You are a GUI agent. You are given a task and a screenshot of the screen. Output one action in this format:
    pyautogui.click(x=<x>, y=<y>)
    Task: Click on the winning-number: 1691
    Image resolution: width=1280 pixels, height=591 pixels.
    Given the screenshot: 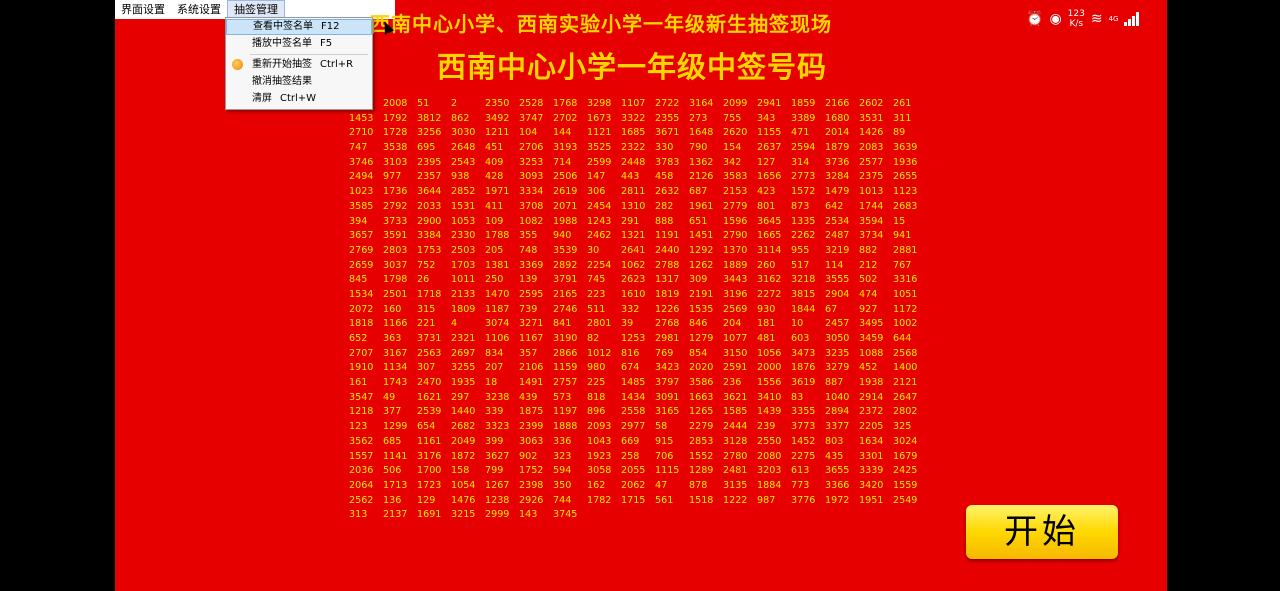 What is the action you would take?
    pyautogui.click(x=429, y=515)
    